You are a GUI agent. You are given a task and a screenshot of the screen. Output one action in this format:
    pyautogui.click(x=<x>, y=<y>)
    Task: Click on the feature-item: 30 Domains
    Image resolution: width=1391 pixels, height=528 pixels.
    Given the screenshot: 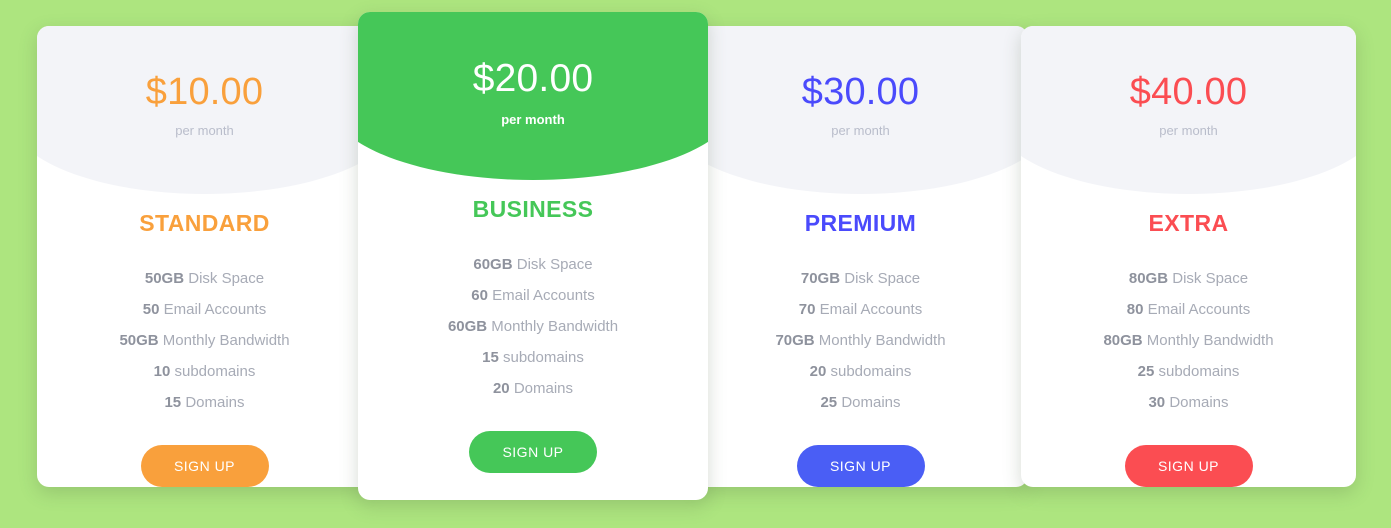 What is the action you would take?
    pyautogui.click(x=1188, y=402)
    